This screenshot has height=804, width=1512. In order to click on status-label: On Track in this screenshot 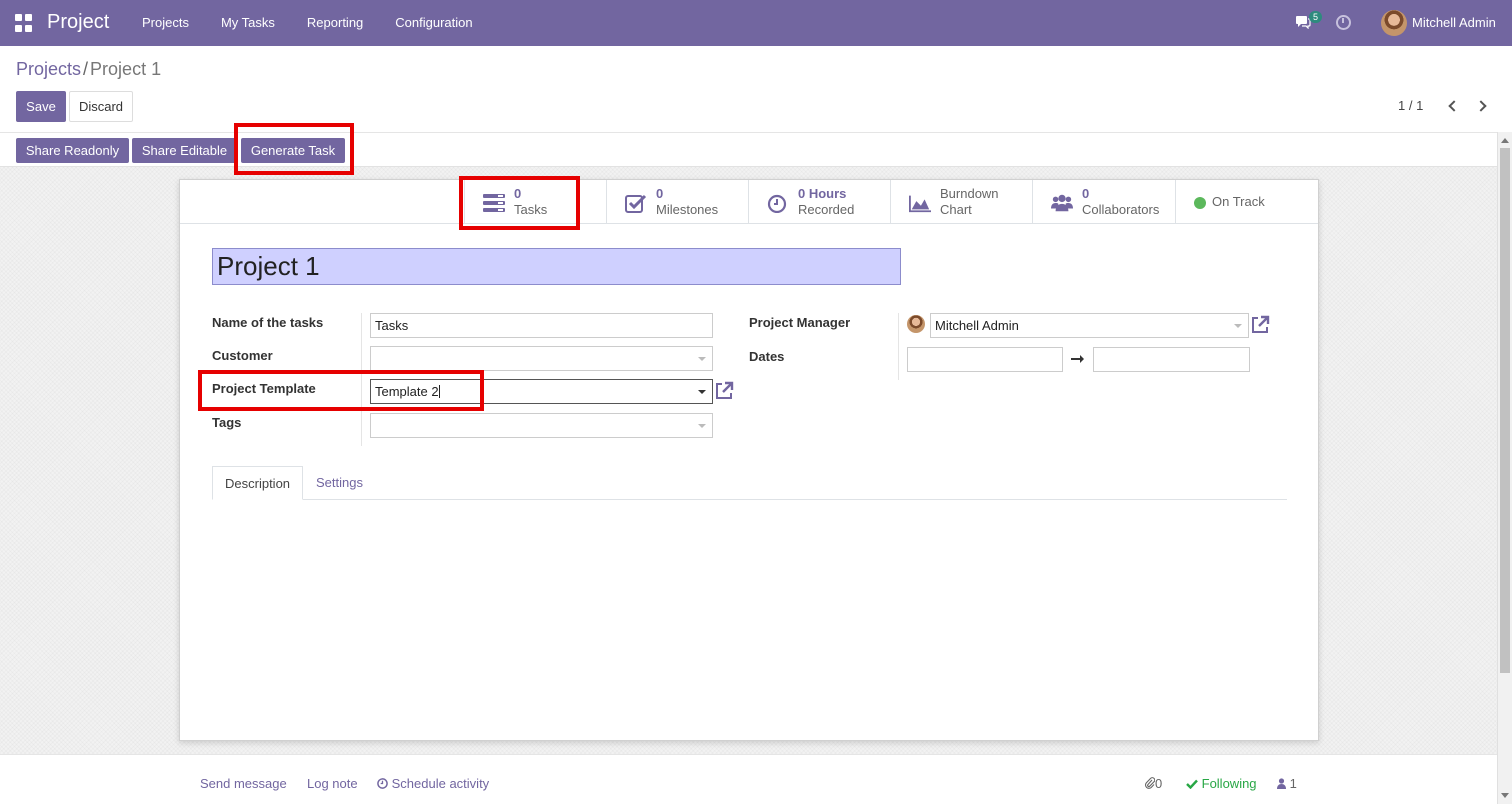, I will do `click(1238, 201)`.